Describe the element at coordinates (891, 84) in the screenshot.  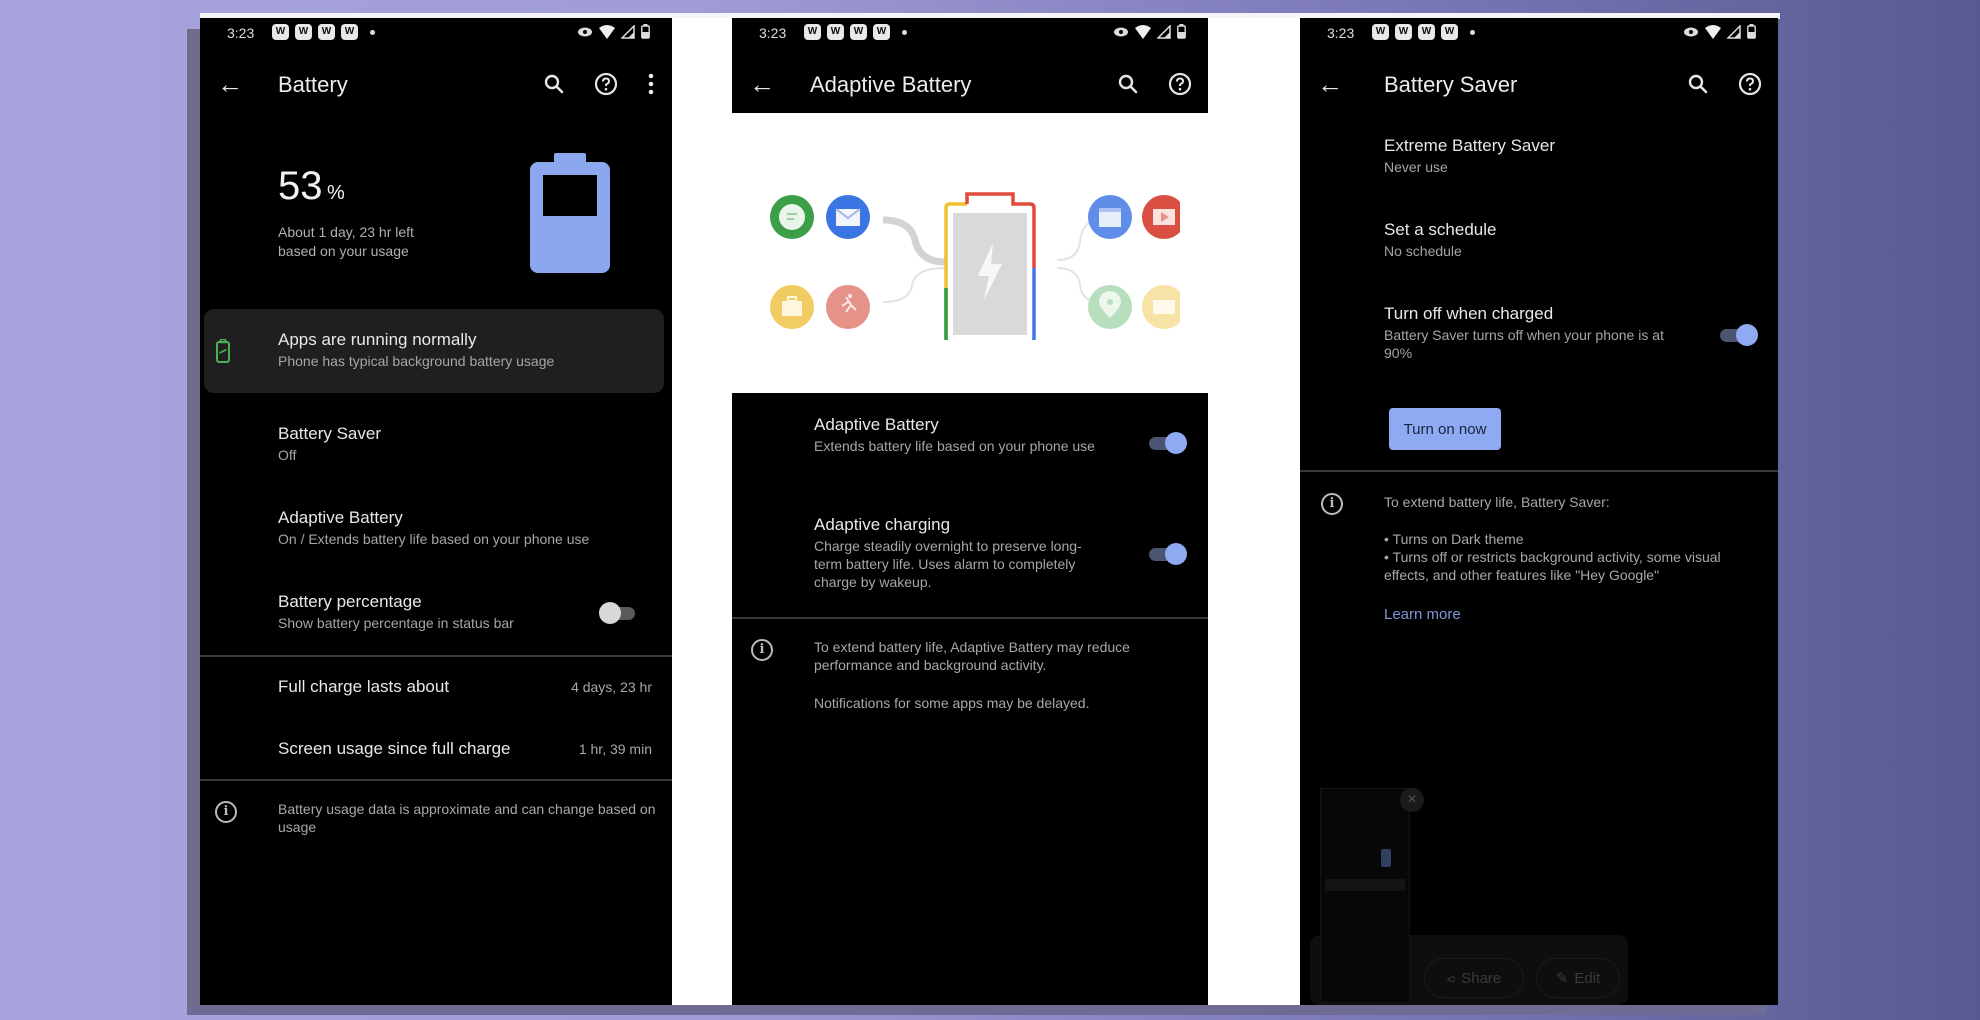
I see `page-title: Adaptive Battery` at that location.